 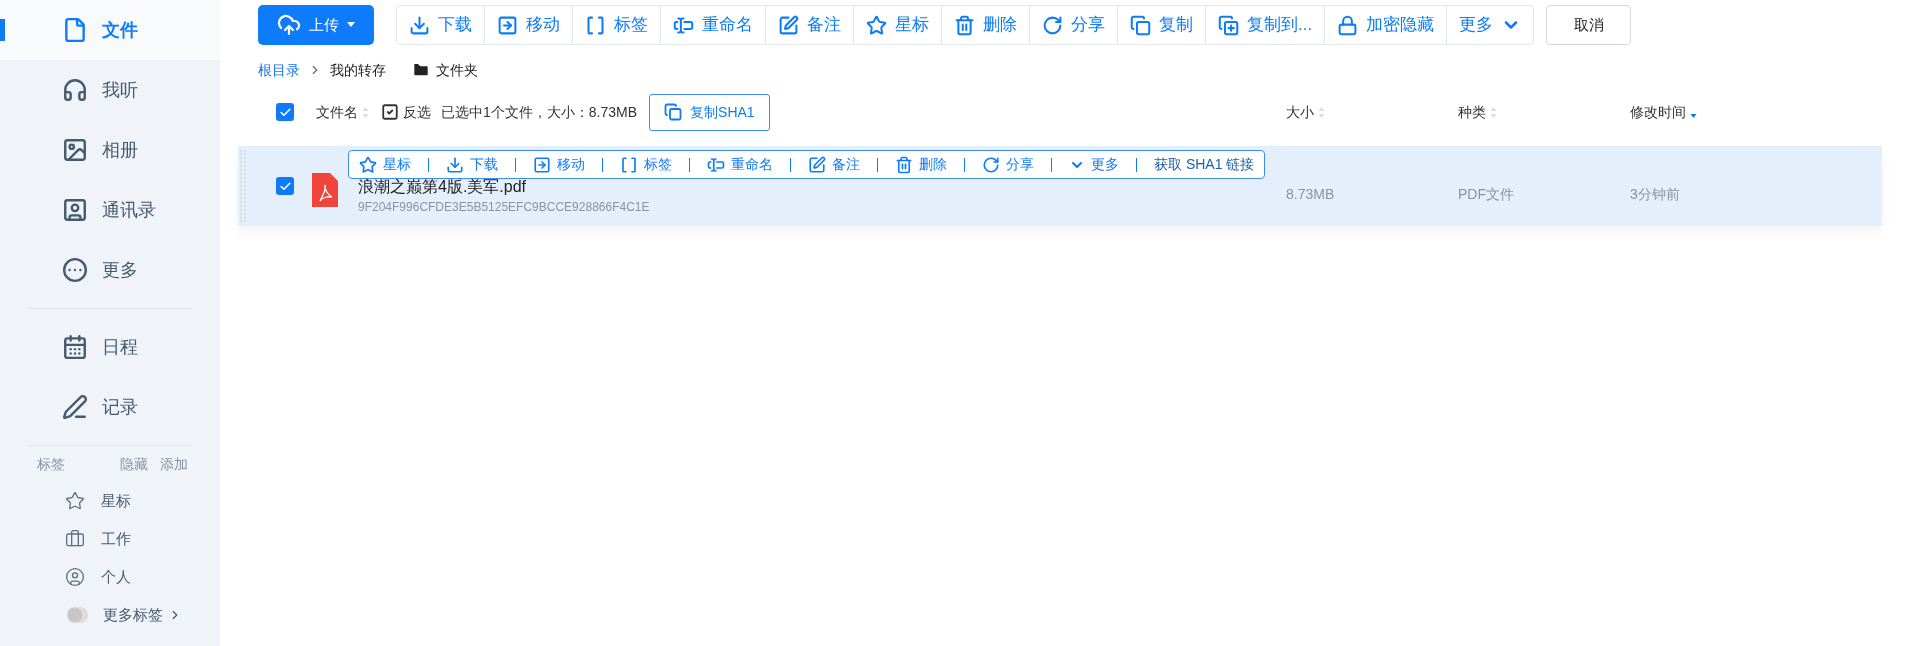 What do you see at coordinates (78, 615) in the screenshot?
I see `tags-circles-icon` at bounding box center [78, 615].